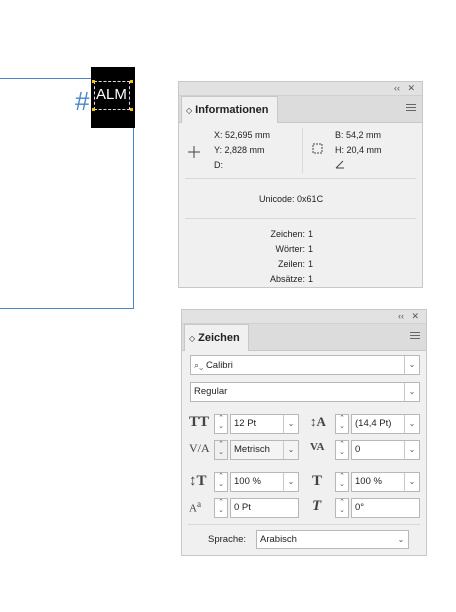  Describe the element at coordinates (385, 508) in the screenshot. I see `skew-field: 0°` at that location.